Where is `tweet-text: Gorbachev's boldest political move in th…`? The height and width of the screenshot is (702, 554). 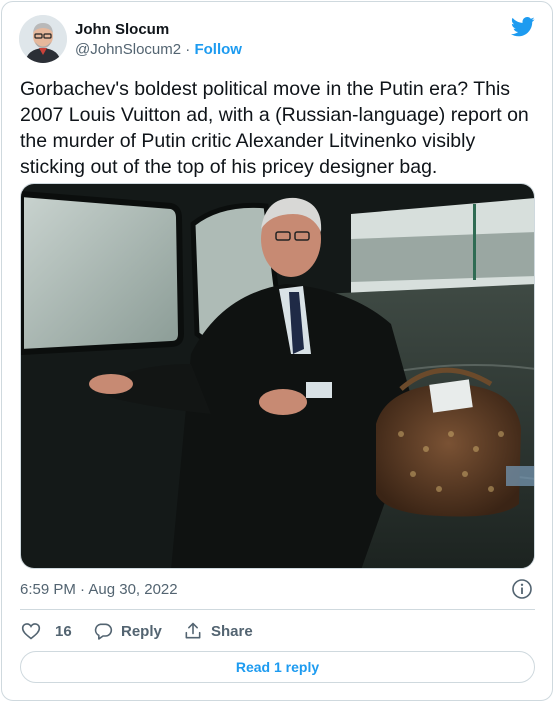
tweet-text: Gorbachev's boldest political move in th… is located at coordinates (274, 128).